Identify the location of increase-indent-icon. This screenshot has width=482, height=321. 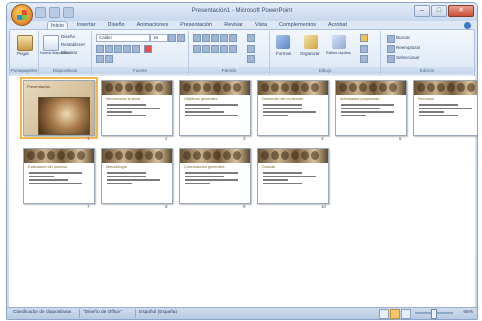
(224, 38).